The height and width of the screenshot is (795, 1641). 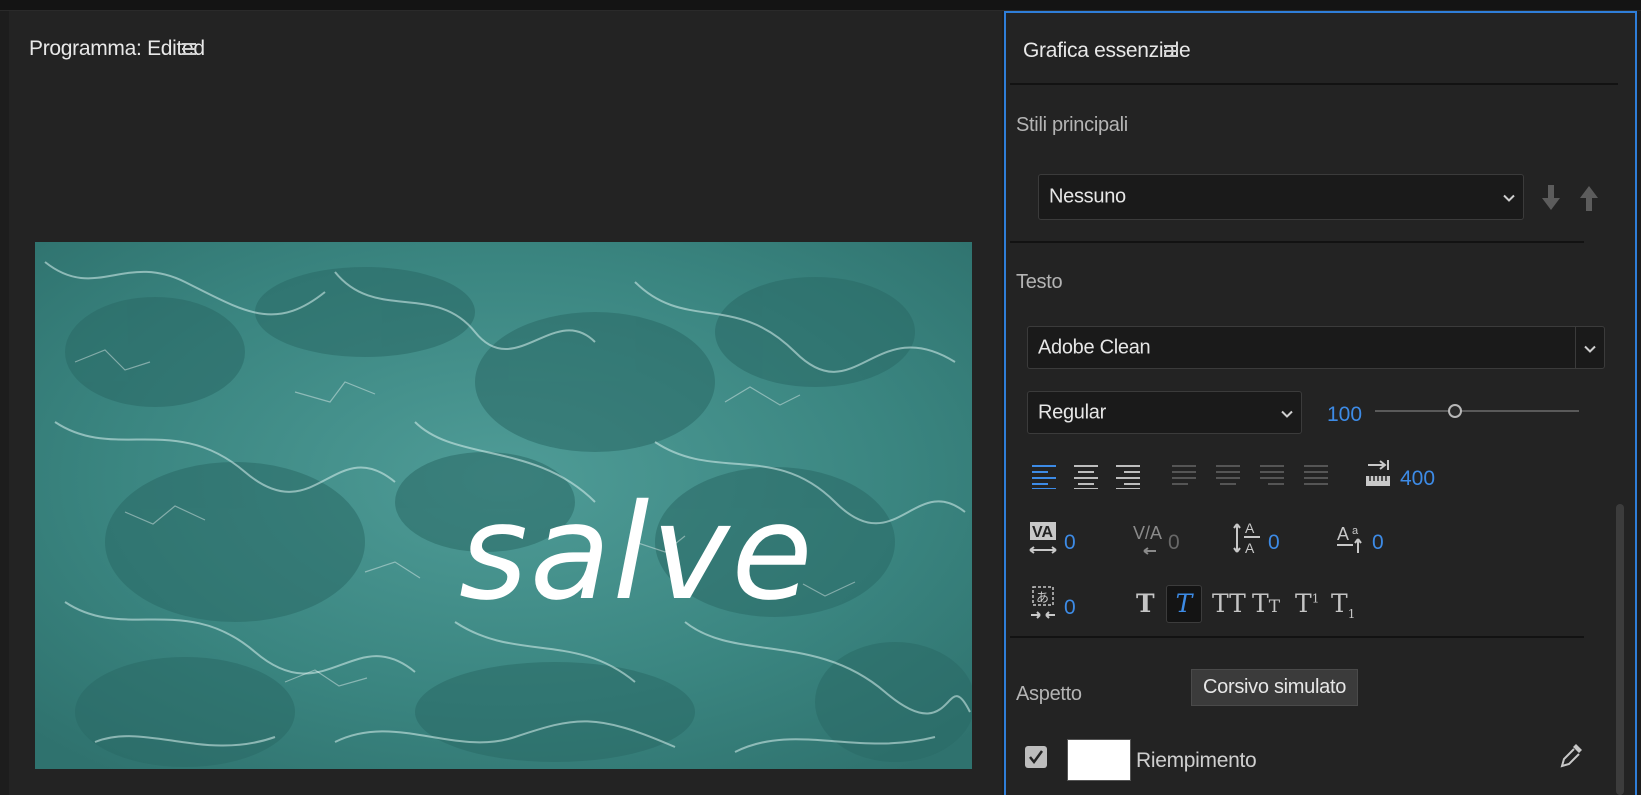 I want to click on faux-italic-tooltip: Corsivo simulato, so click(x=1275, y=687).